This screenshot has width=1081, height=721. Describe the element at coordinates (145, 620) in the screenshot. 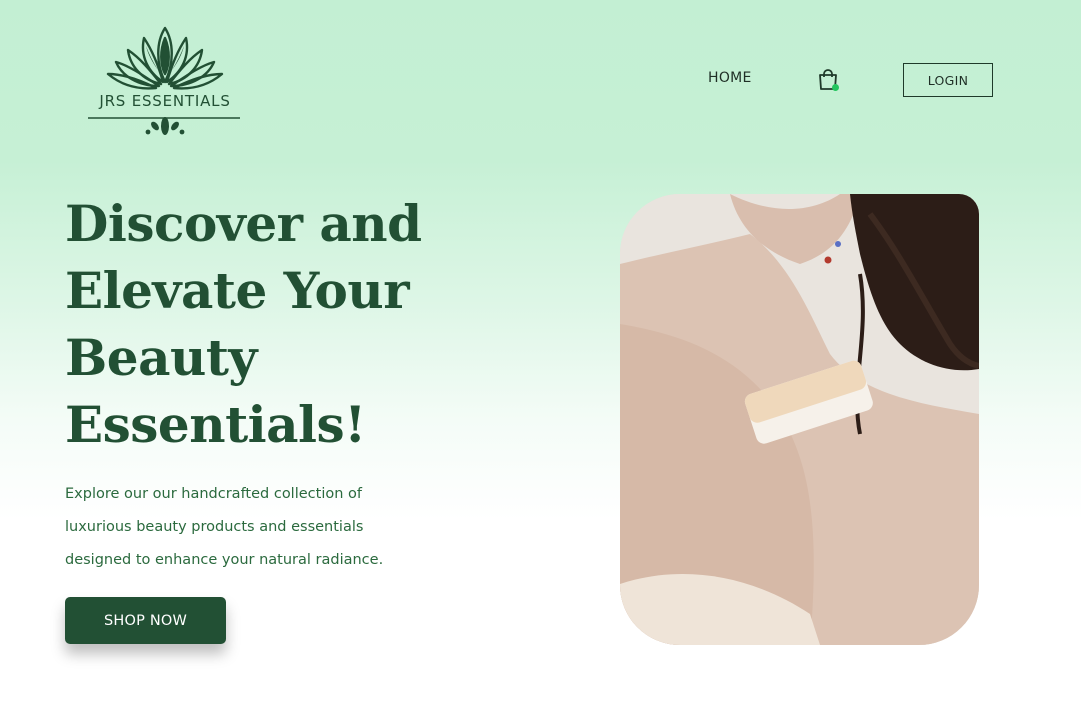

I see `shop-now-button: SHOP NOW` at that location.